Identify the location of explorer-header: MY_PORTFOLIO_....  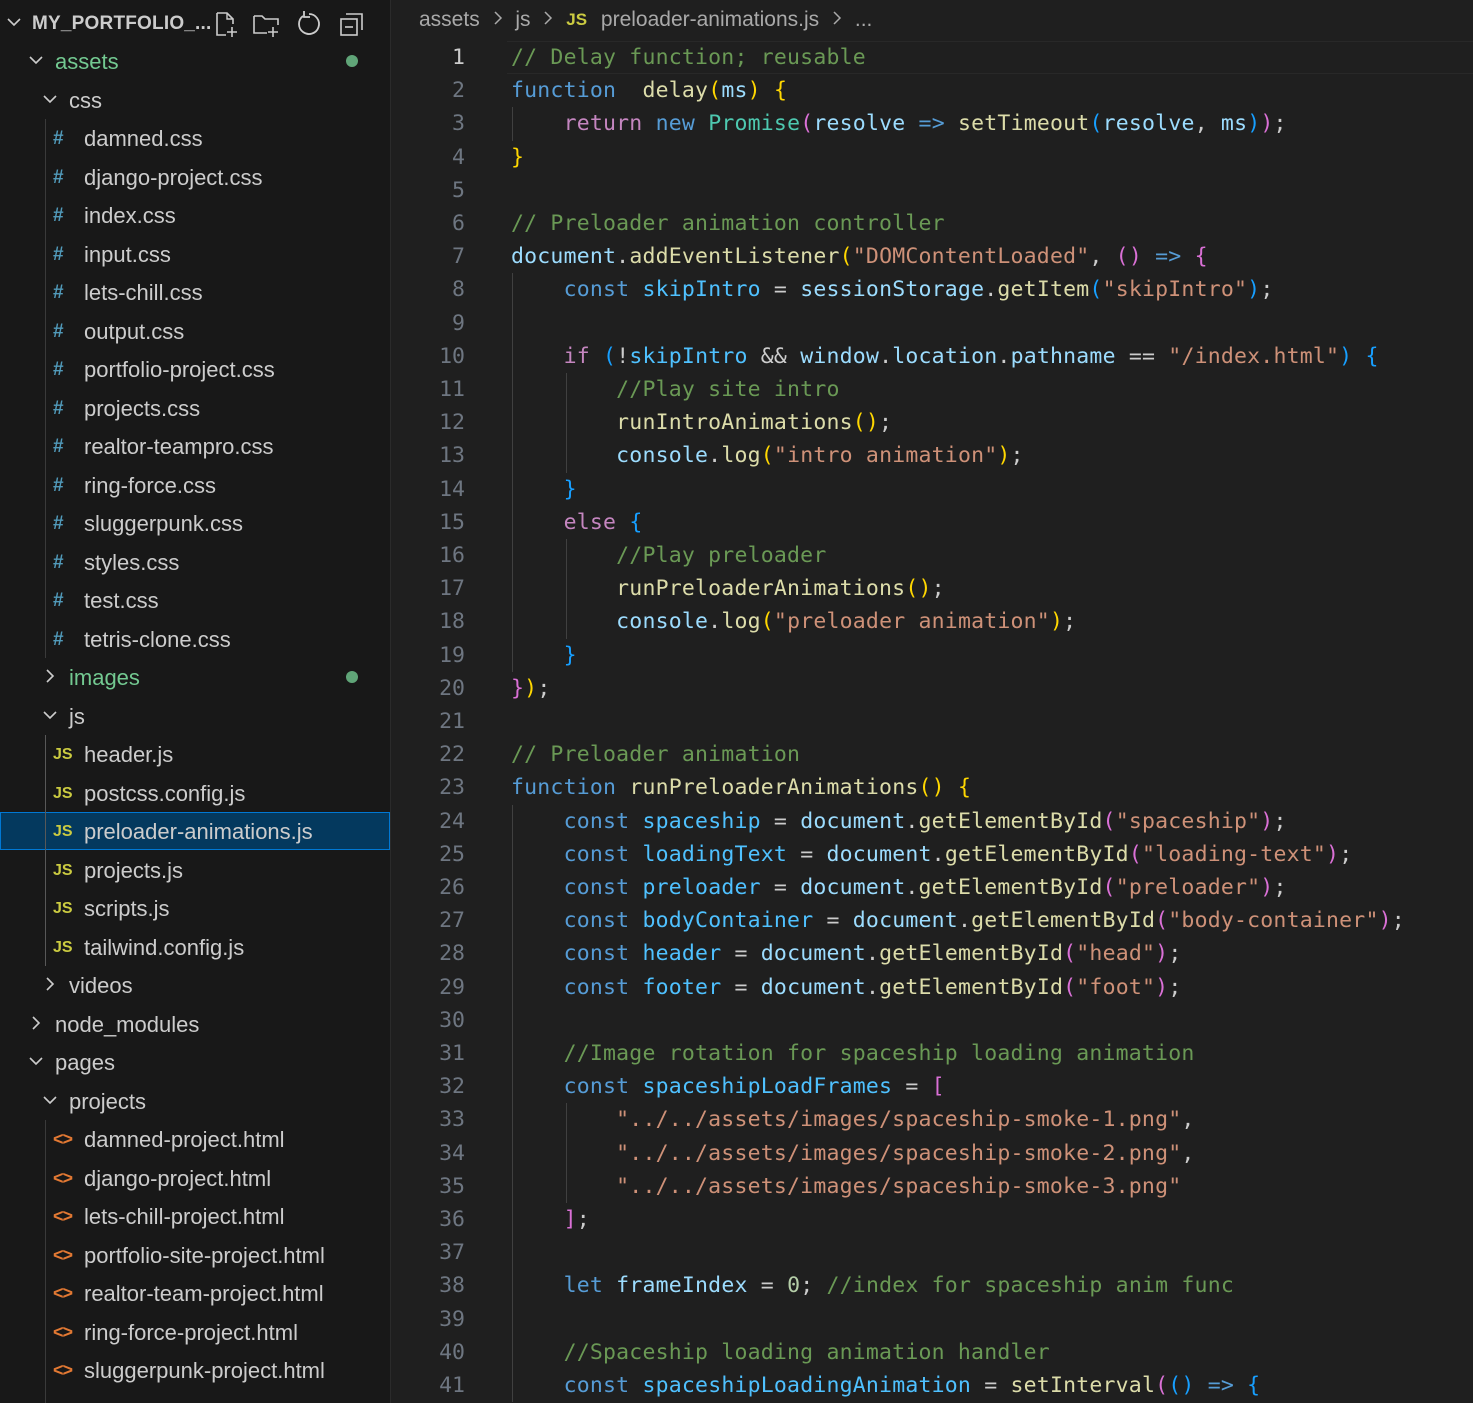
(195, 22).